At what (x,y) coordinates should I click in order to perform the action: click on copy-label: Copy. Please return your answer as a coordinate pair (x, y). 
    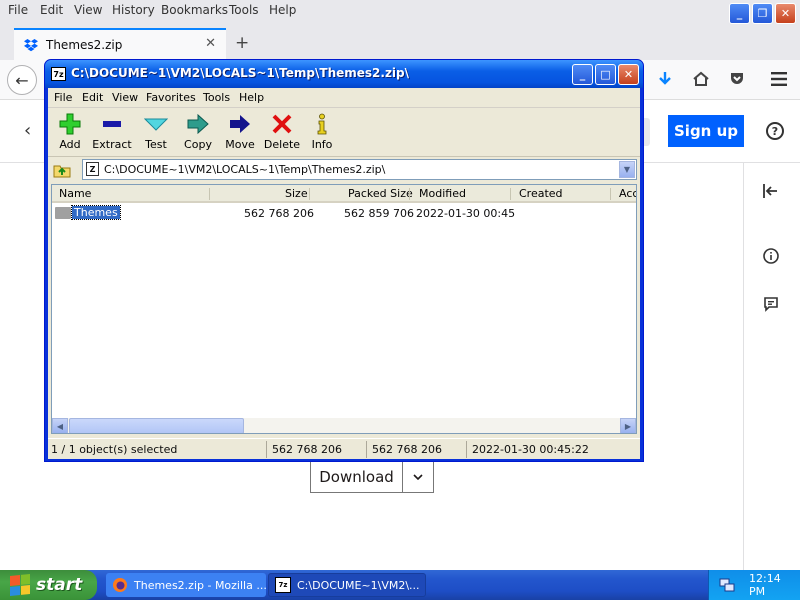
    Looking at the image, I should click on (198, 144).